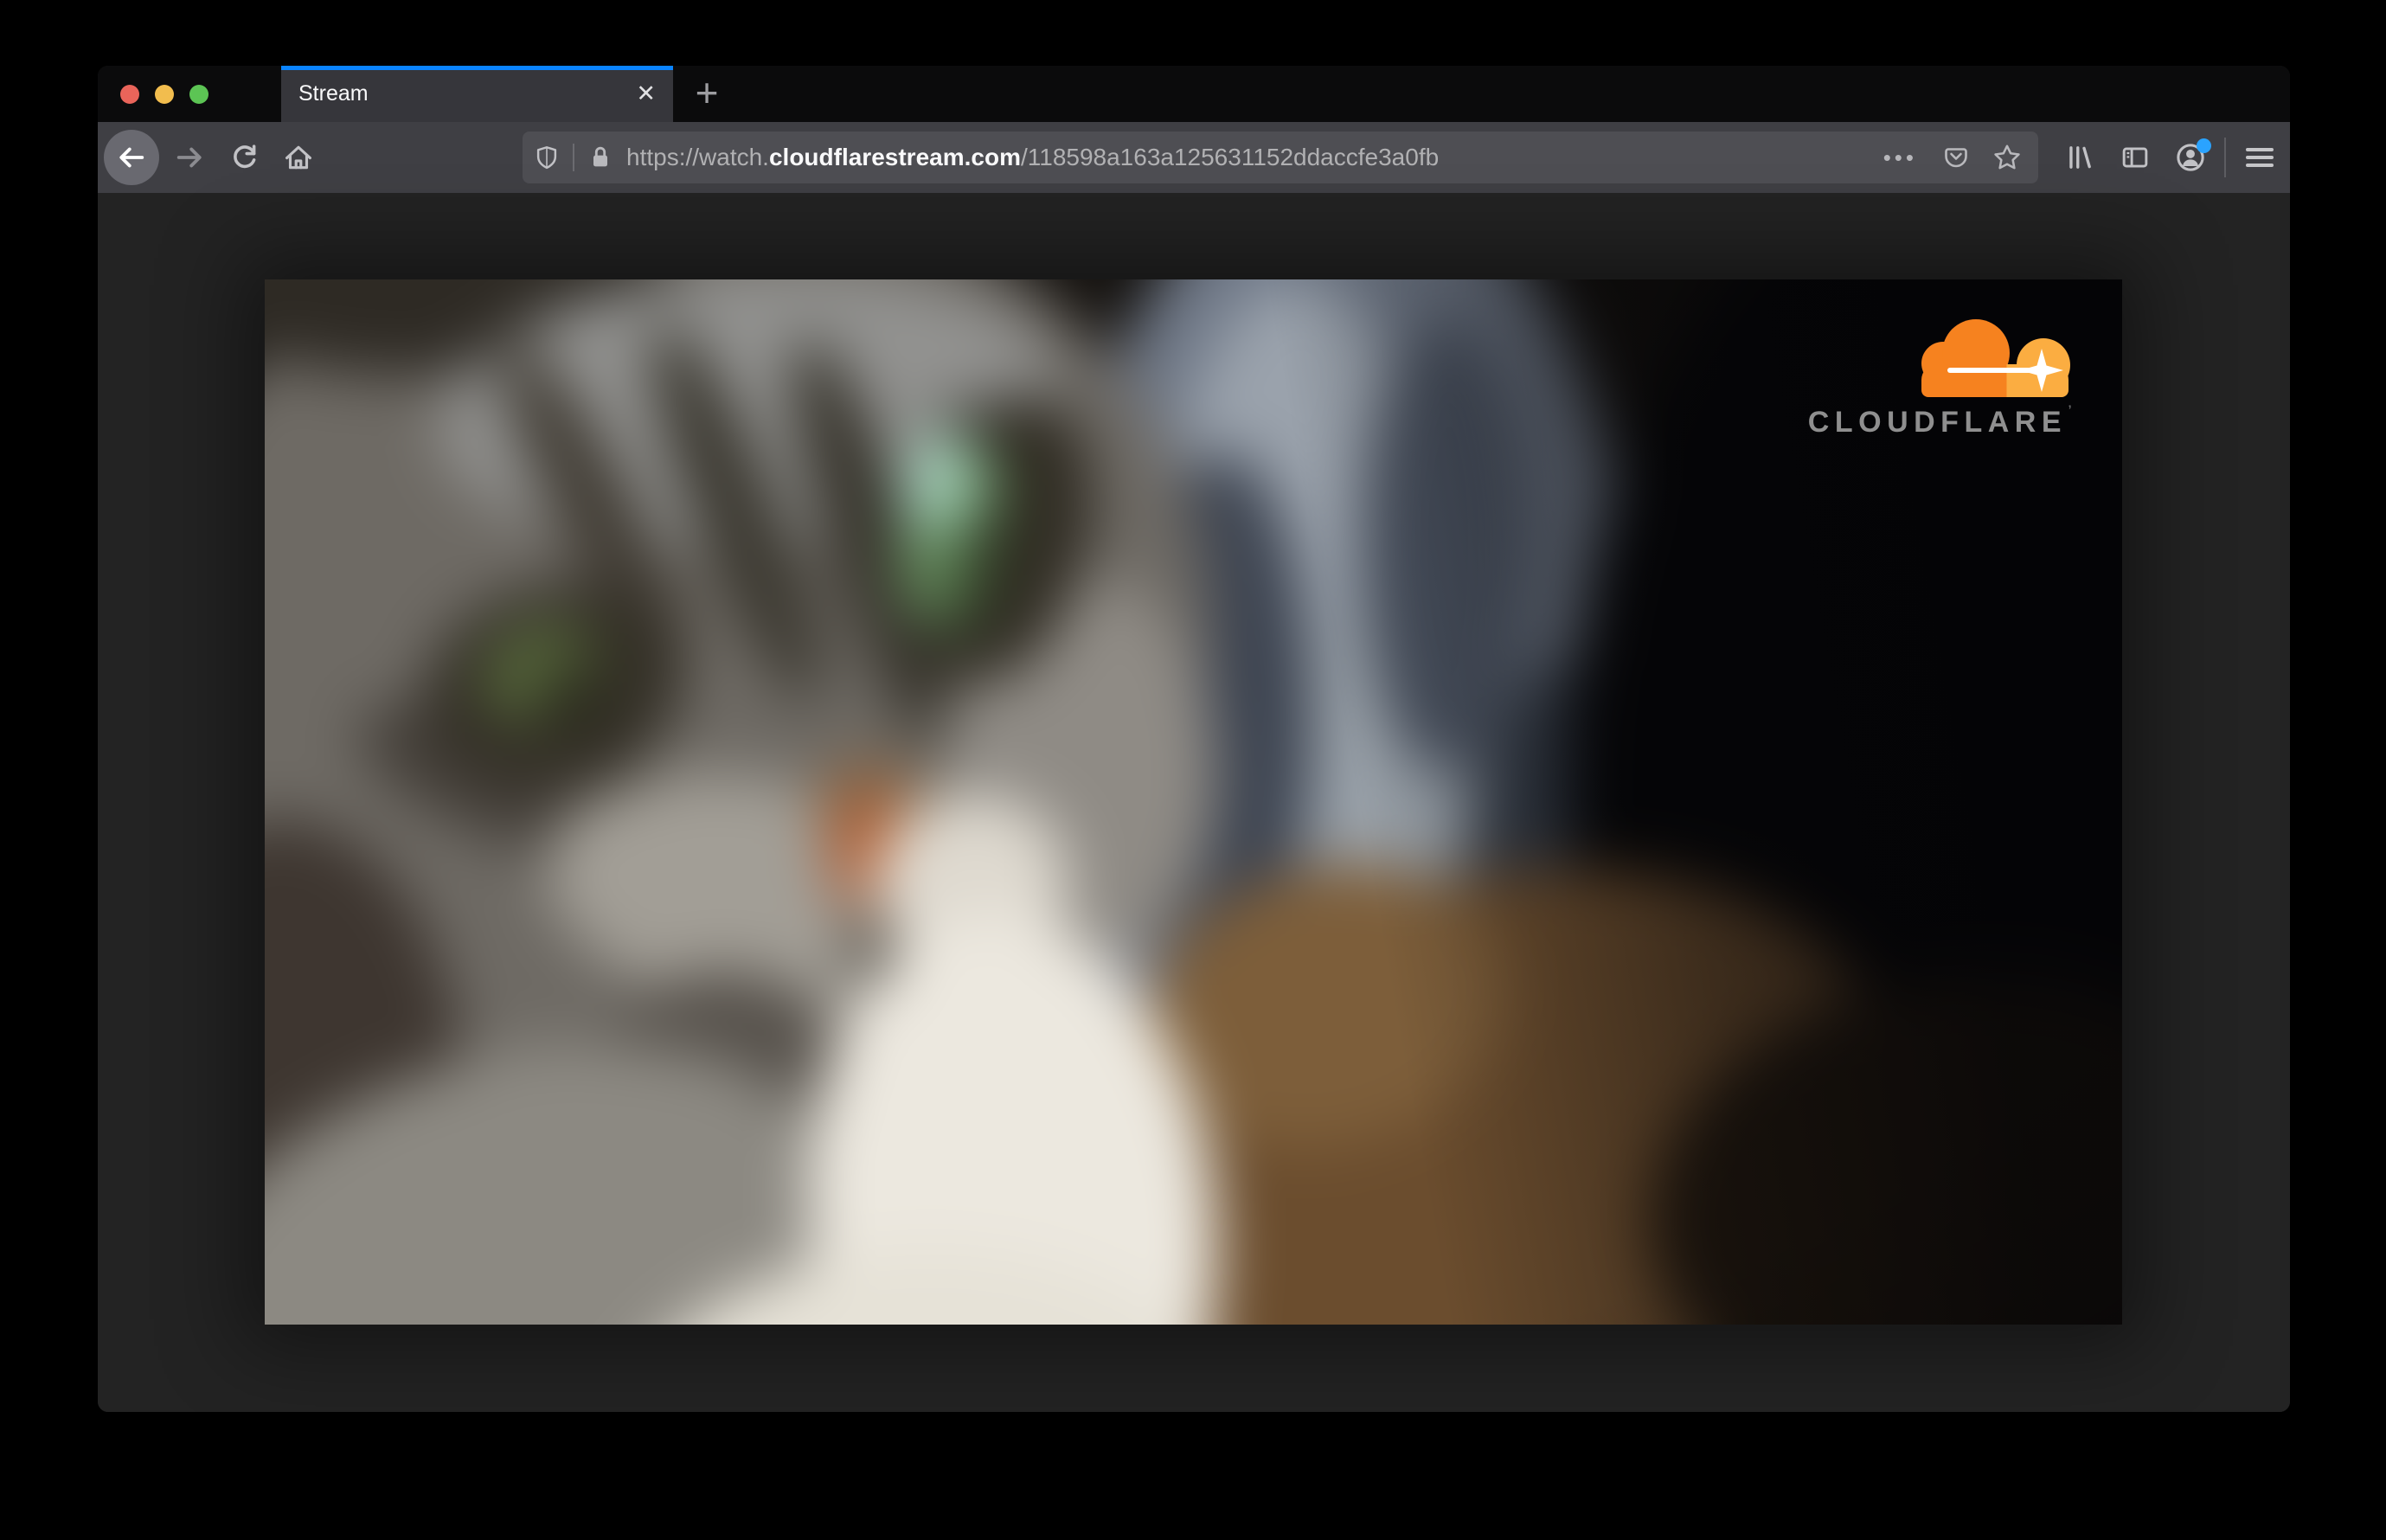  I want to click on home-button, so click(298, 157).